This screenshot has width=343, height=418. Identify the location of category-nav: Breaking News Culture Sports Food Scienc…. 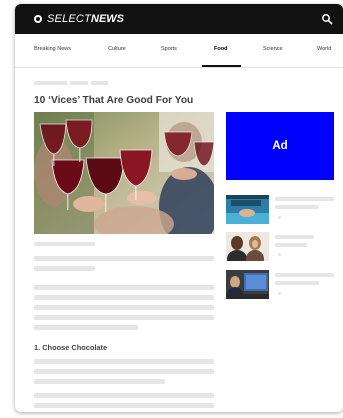
(179, 51).